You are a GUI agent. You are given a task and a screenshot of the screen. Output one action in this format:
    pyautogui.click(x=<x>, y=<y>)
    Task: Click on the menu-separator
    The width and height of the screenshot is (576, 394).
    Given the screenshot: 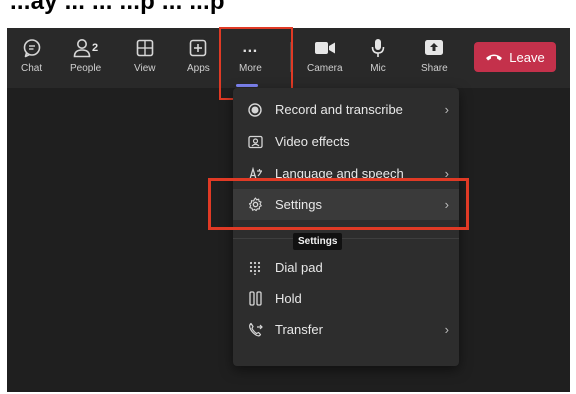 What is the action you would take?
    pyautogui.click(x=346, y=238)
    